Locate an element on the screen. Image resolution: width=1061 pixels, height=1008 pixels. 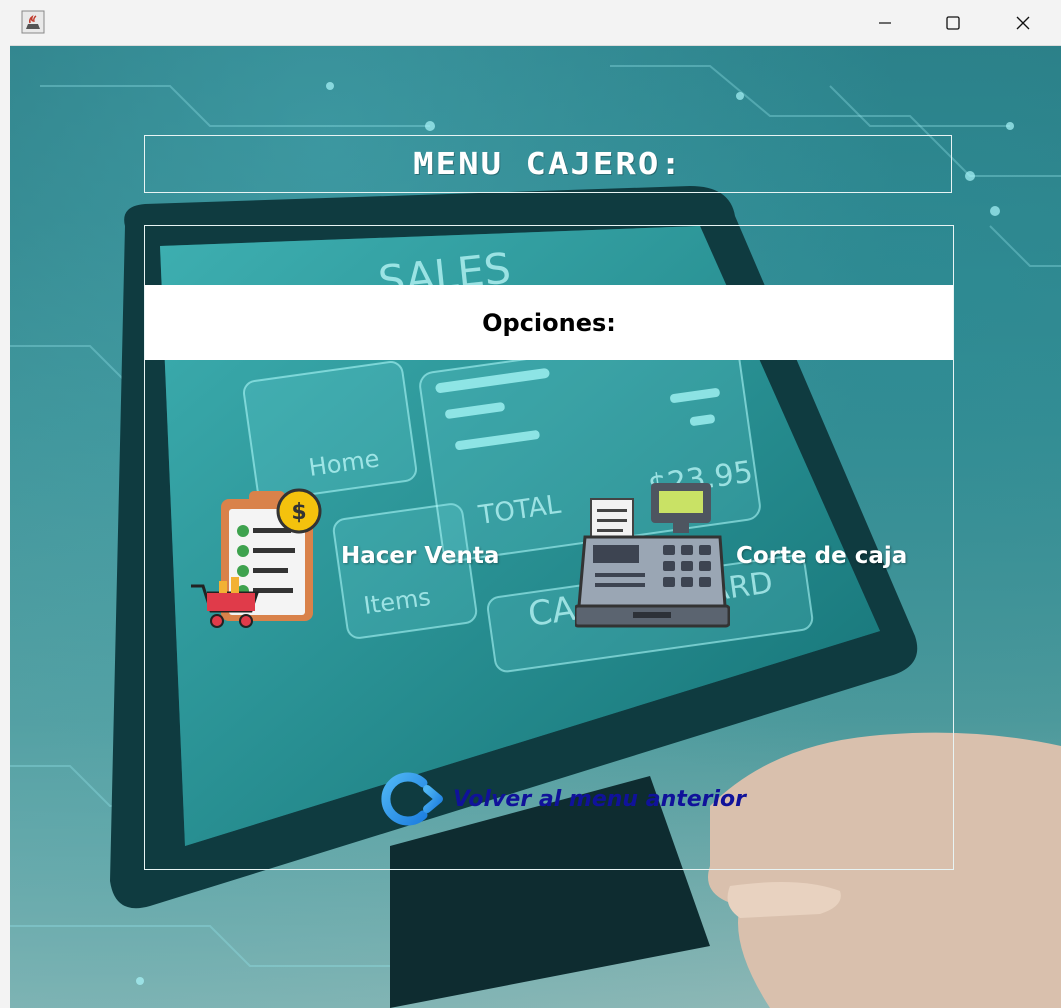
hacer-venta-label: Hacer Venta is located at coordinates (420, 556).